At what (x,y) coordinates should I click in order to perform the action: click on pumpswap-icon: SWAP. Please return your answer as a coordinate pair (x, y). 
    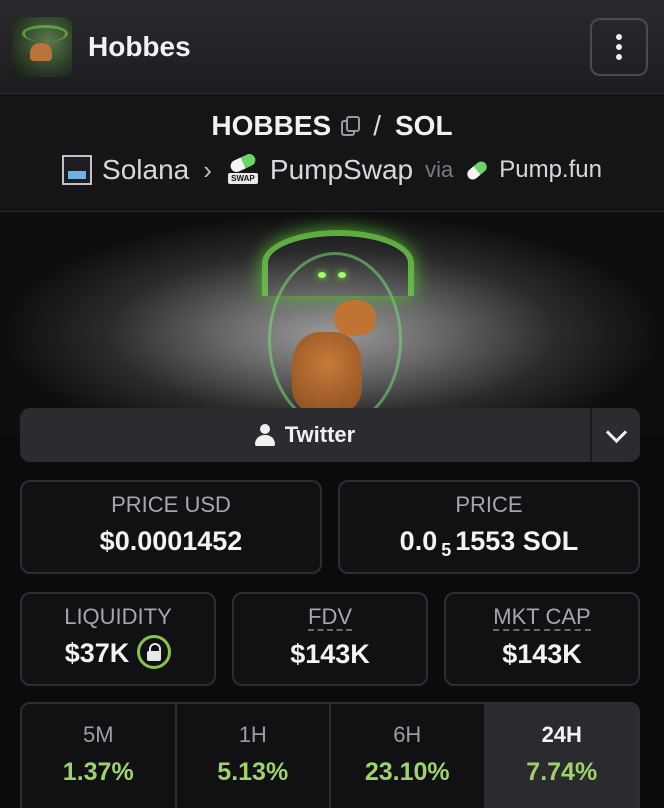
    Looking at the image, I should click on (243, 168).